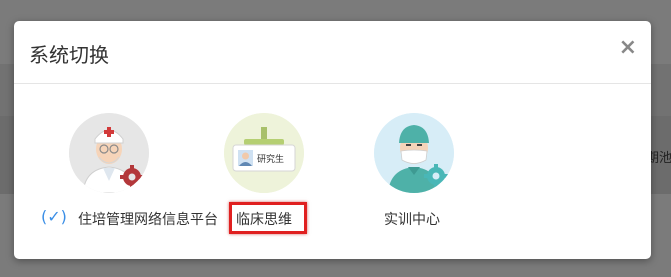 The width and height of the screenshot is (671, 277). What do you see at coordinates (628, 48) in the screenshot?
I see `close-icon: ×` at bounding box center [628, 48].